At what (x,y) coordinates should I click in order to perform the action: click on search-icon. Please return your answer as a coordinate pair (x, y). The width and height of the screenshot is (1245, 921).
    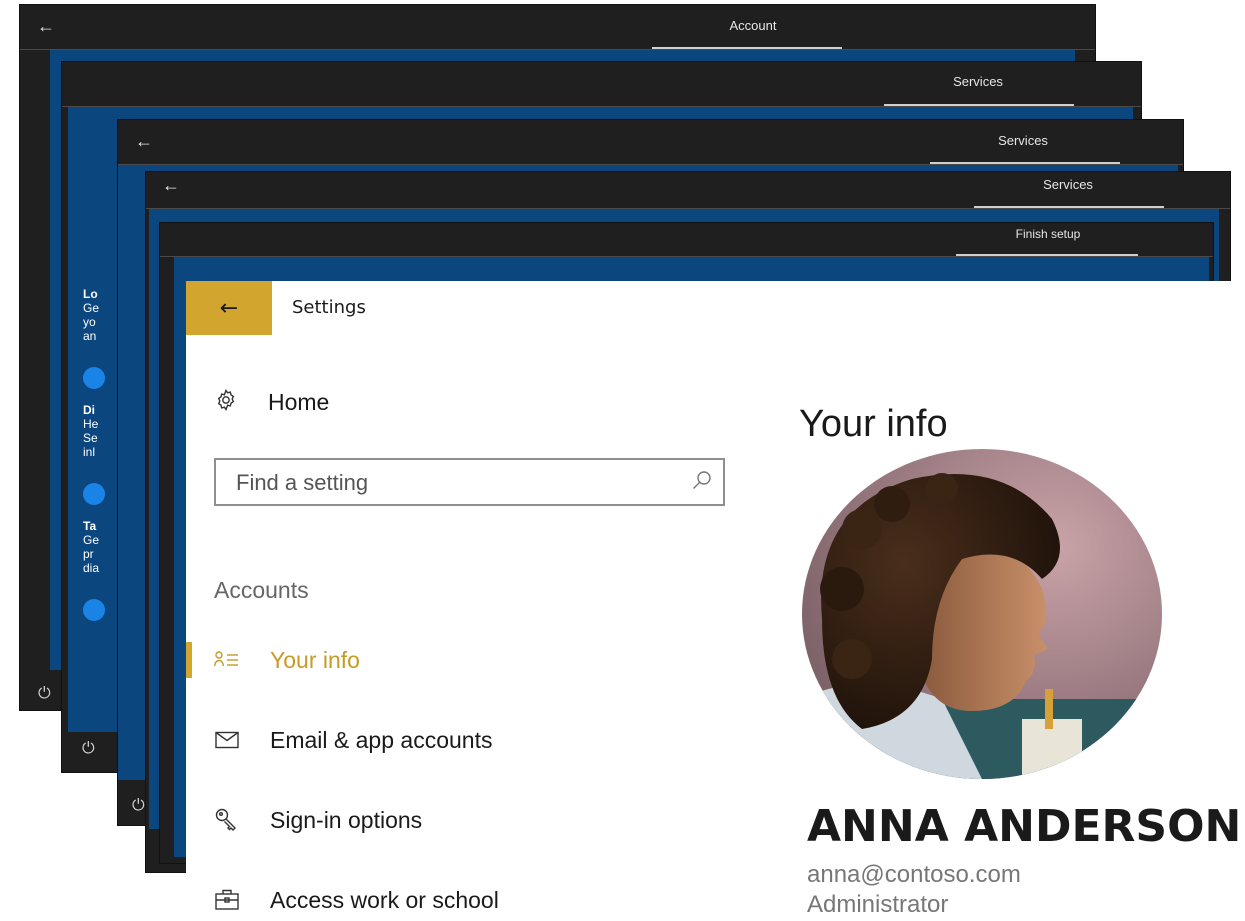
    Looking at the image, I should click on (702, 481).